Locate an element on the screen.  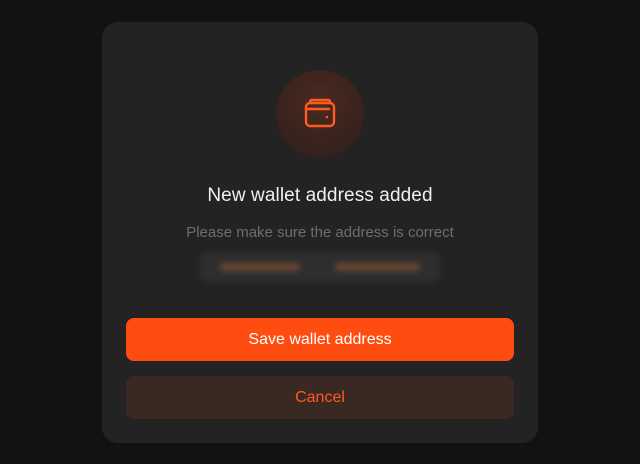
cancel-button: Cancel is located at coordinates (320, 397).